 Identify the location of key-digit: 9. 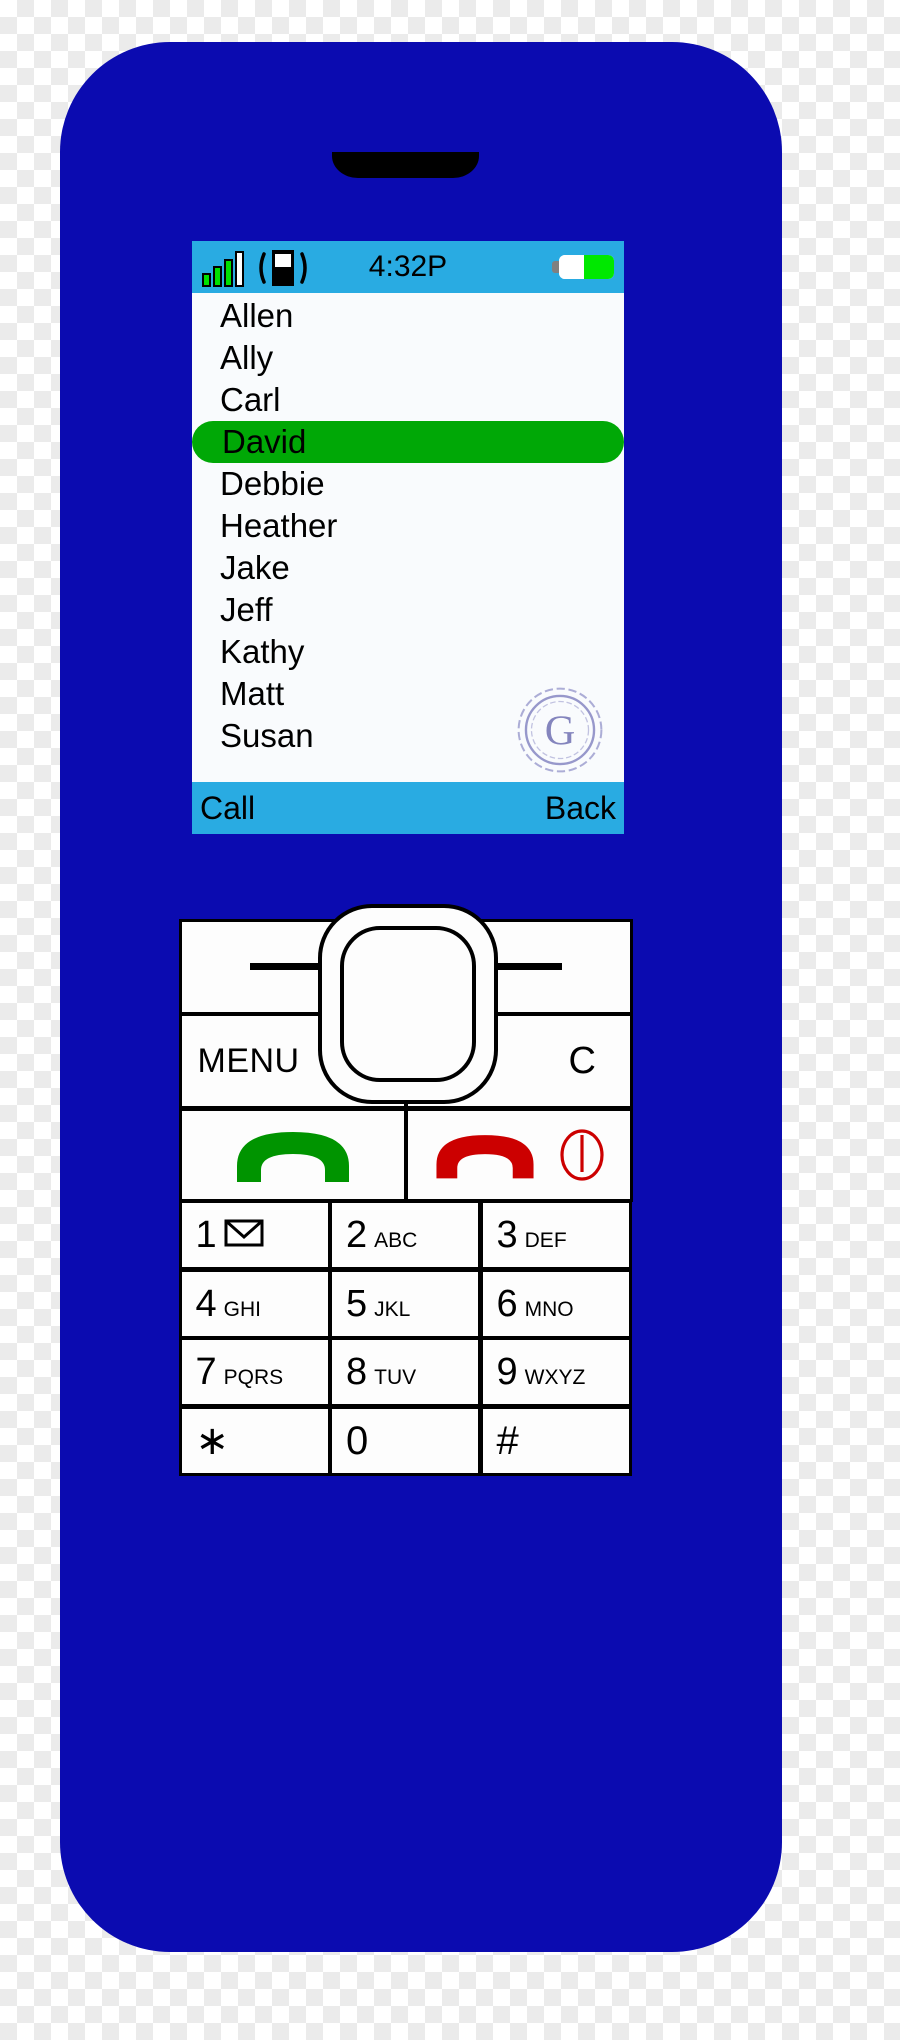
(507, 1372).